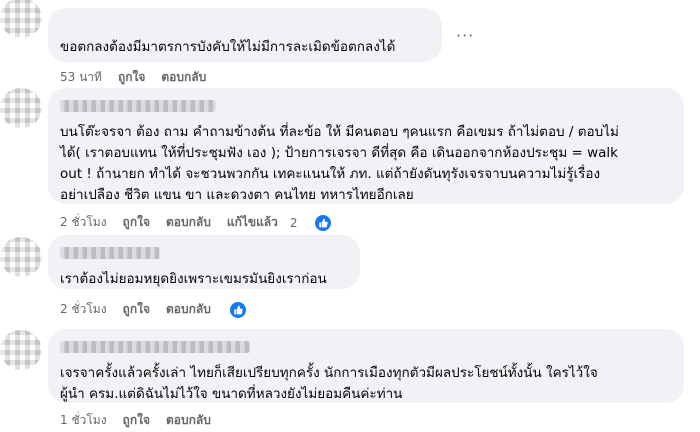 The height and width of the screenshot is (432, 700). Describe the element at coordinates (83, 420) in the screenshot. I see `comment-time: 1 ชั่วโมง` at that location.